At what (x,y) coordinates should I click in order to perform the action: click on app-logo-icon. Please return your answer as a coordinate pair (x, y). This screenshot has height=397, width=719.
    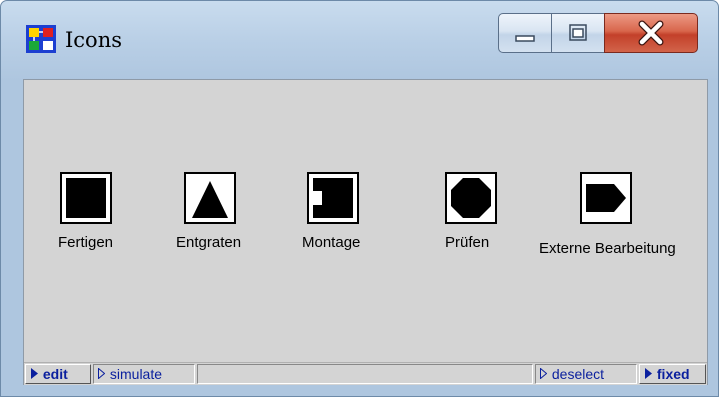
    Looking at the image, I should click on (41, 39).